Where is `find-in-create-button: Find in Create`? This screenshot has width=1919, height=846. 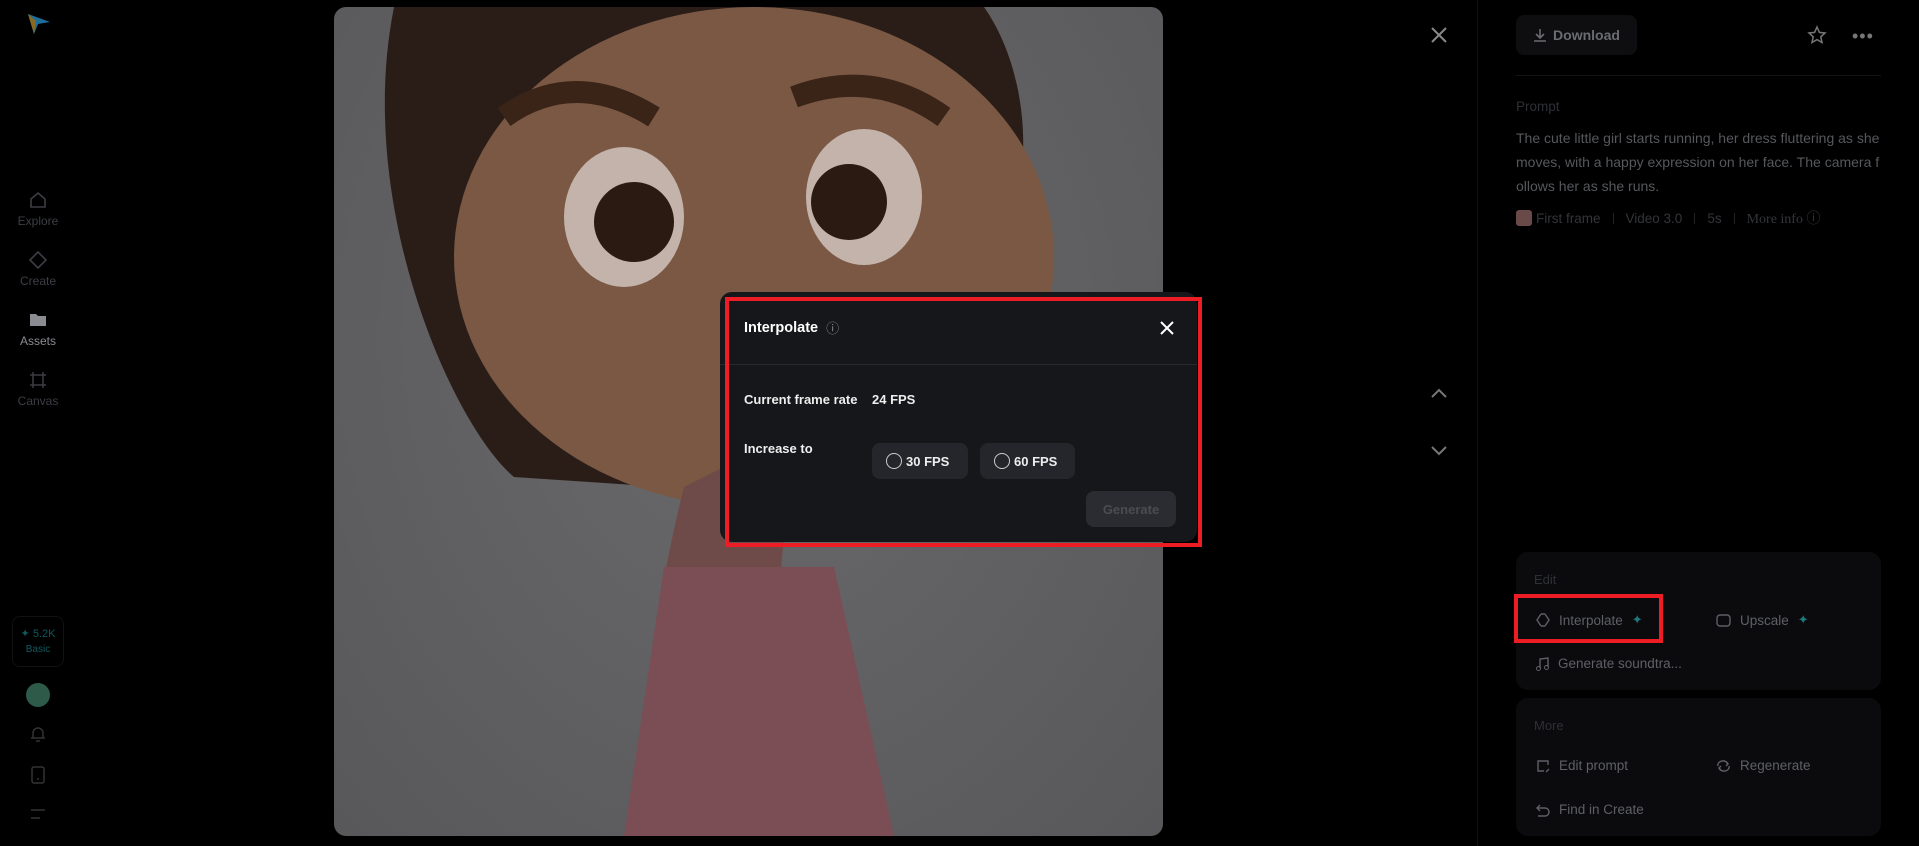
find-in-create-button: Find in Create is located at coordinates (1590, 809).